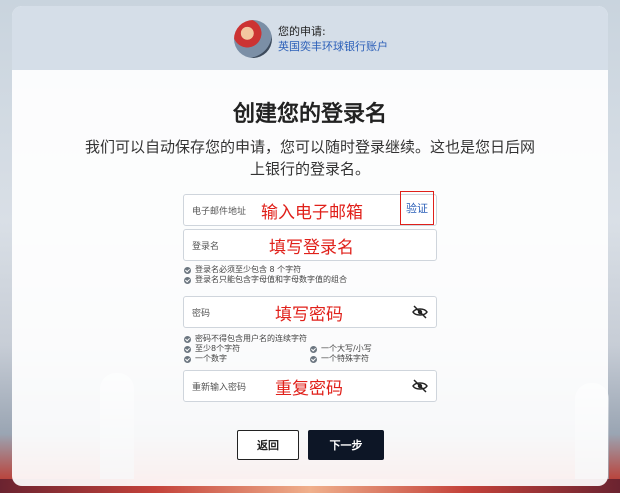 This screenshot has width=620, height=493. What do you see at coordinates (278, 339) in the screenshot?
I see `password-rule: 密码不得包含用户名的连续字符` at bounding box center [278, 339].